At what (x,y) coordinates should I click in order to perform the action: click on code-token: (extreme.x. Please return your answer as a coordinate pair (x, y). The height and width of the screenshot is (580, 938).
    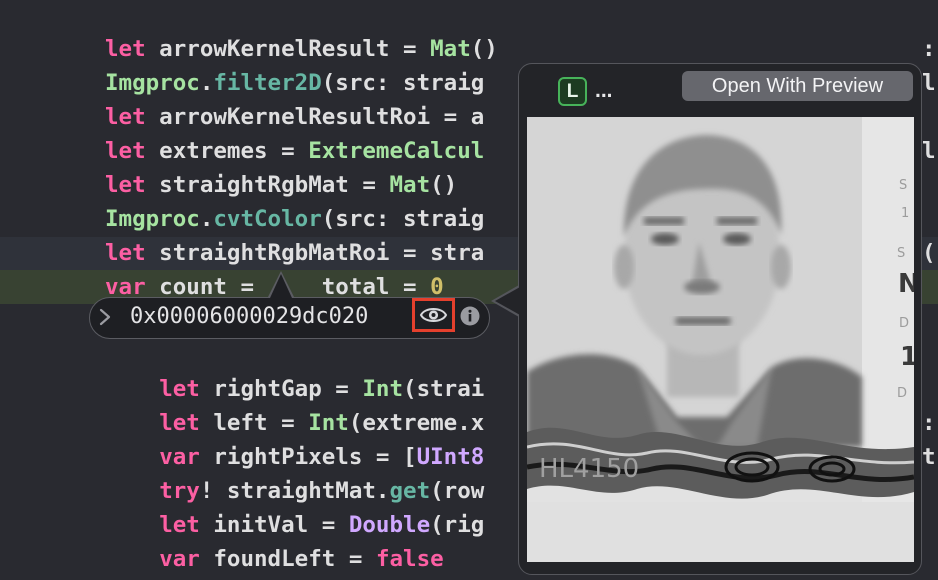
    Looking at the image, I should click on (416, 423).